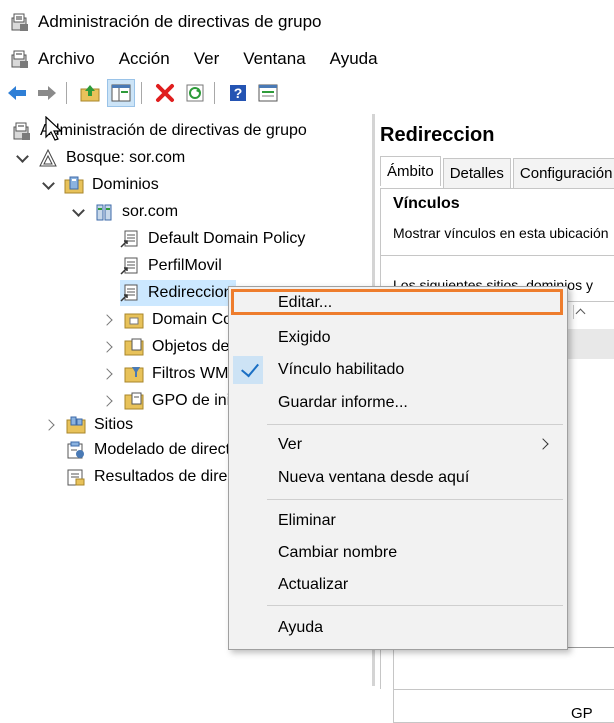 Image resolution: width=614 pixels, height=723 pixels. I want to click on tree-domains: Dominios, so click(100, 185).